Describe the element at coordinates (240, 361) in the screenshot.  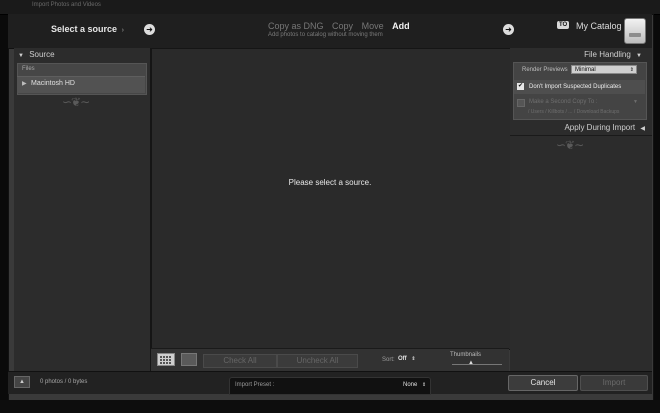
I see `check-all-button: Check All` at that location.